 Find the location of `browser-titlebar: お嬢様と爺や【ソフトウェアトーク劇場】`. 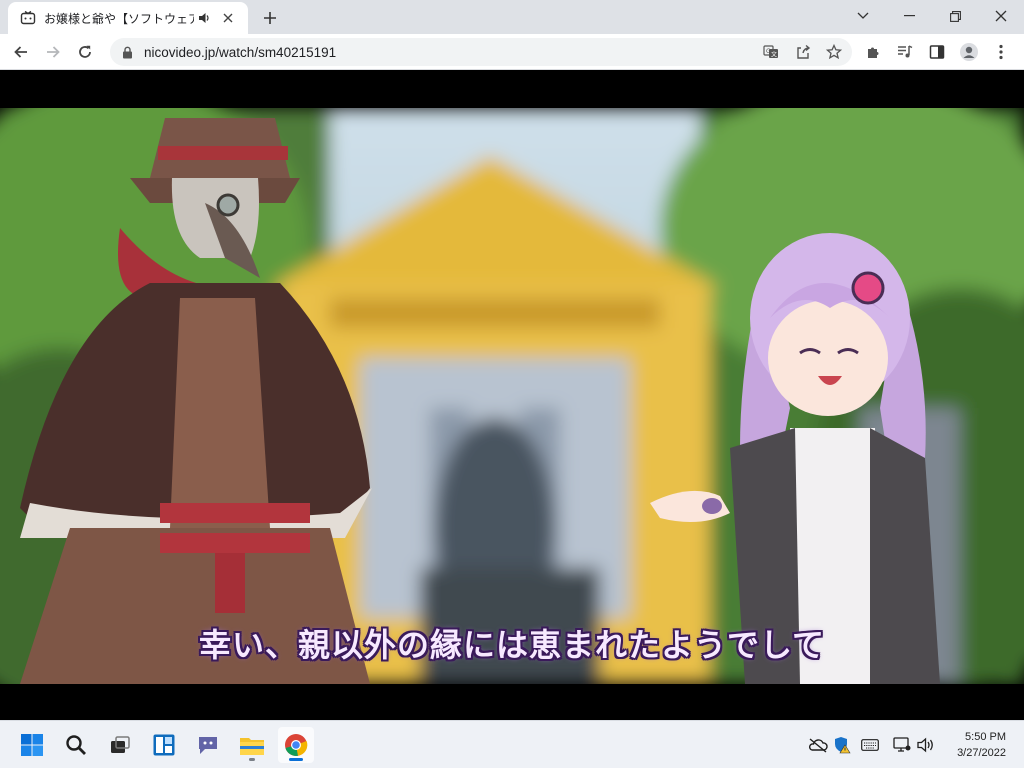

browser-titlebar: お嬢様と爺や【ソフトウェアトーク劇場】 is located at coordinates (512, 17).